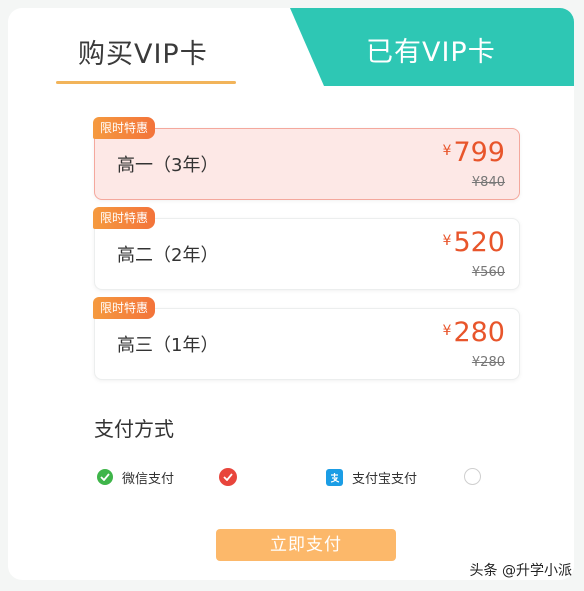 The height and width of the screenshot is (591, 584). I want to click on plan-name: 高二（2年）, so click(168, 255).